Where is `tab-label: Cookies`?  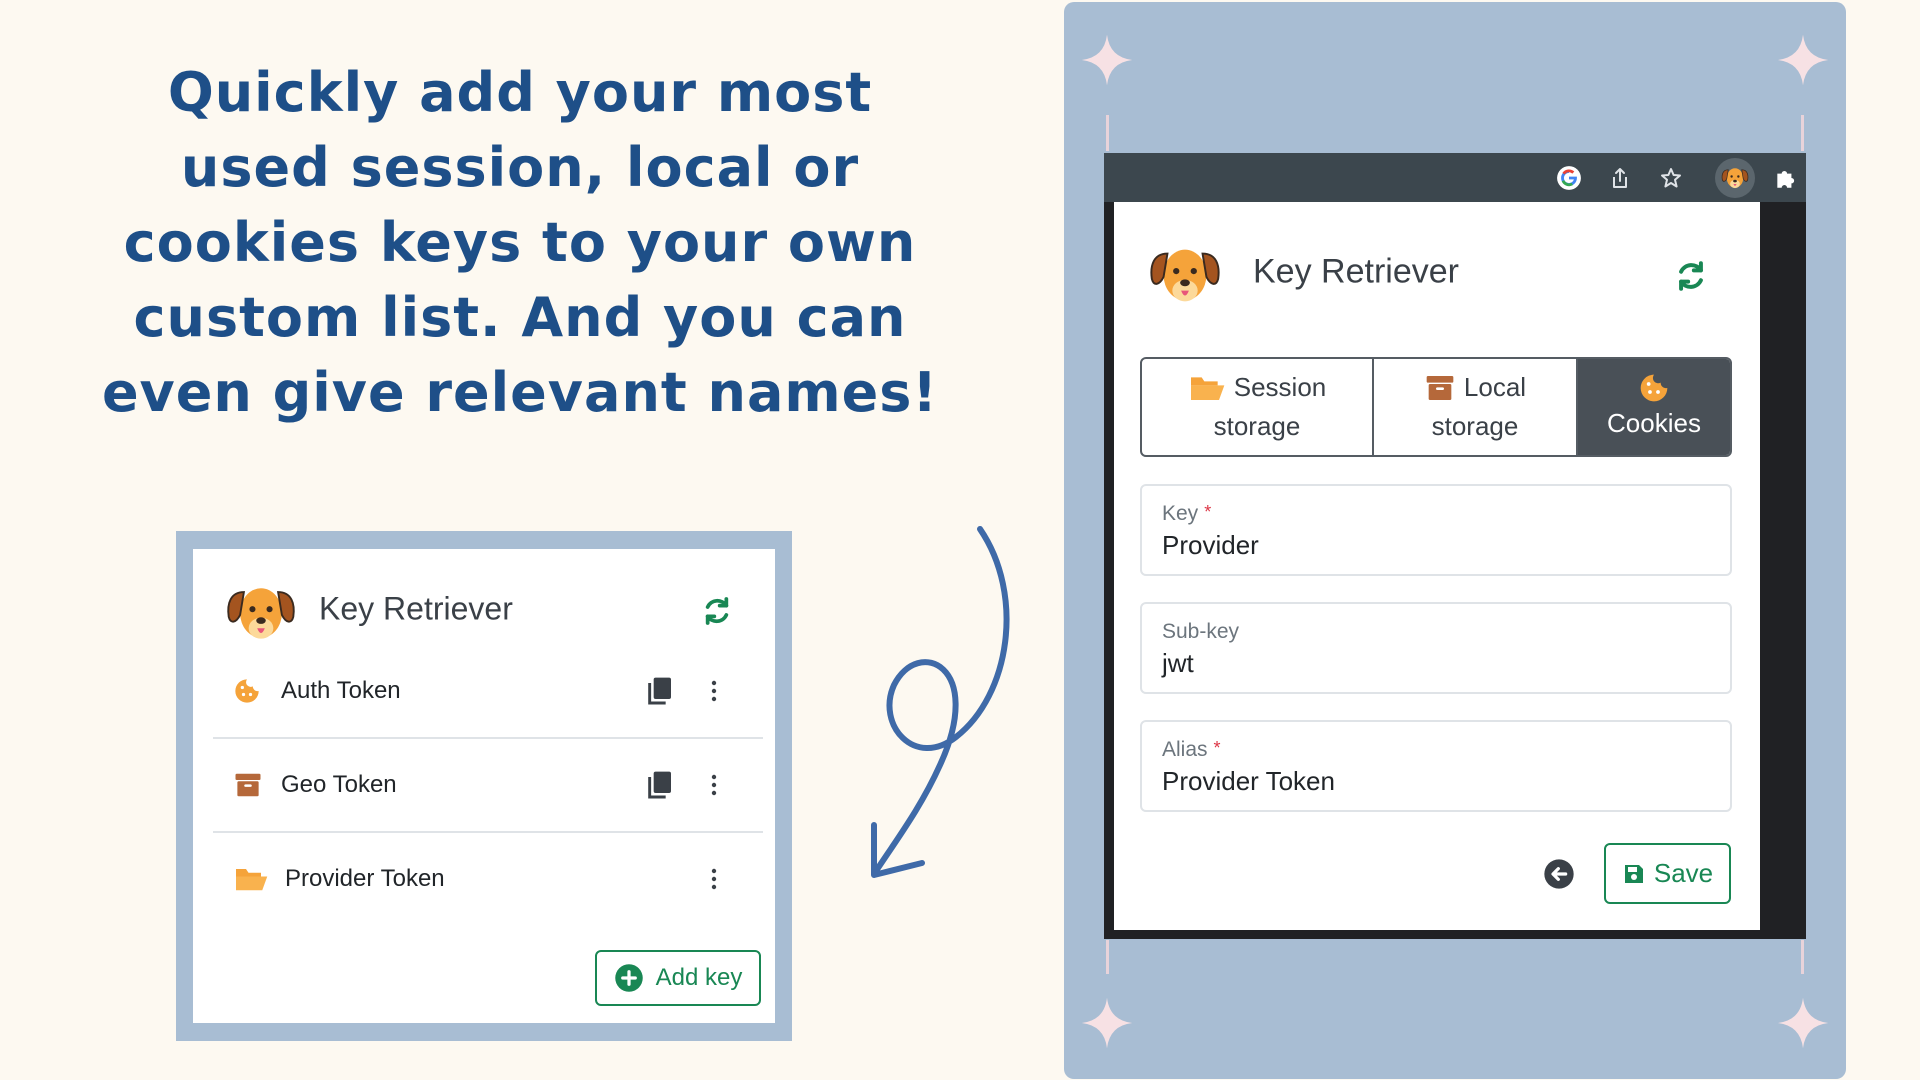 tab-label: Cookies is located at coordinates (1654, 422).